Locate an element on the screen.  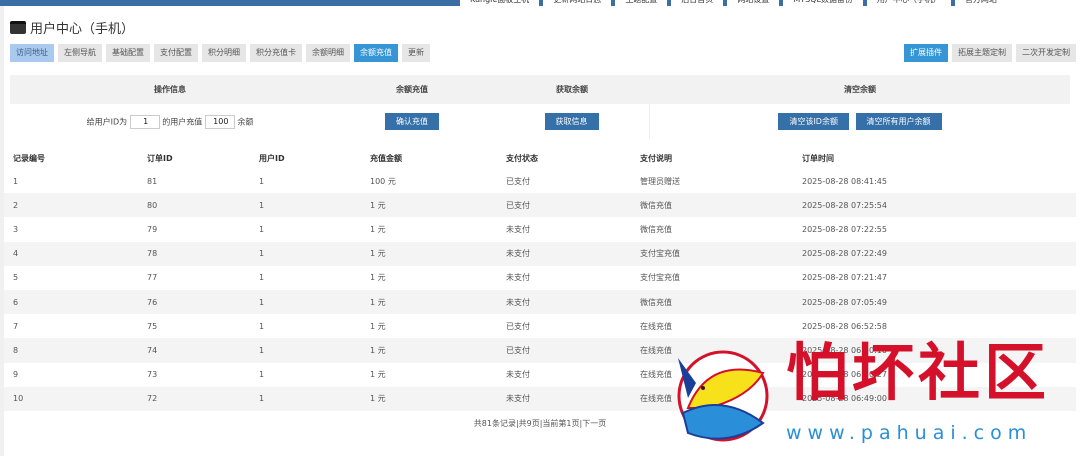
table-row: 6 76 1 1 元未支付 微信充值 2025-08-28 07:05:49 is located at coordinates (540, 302).